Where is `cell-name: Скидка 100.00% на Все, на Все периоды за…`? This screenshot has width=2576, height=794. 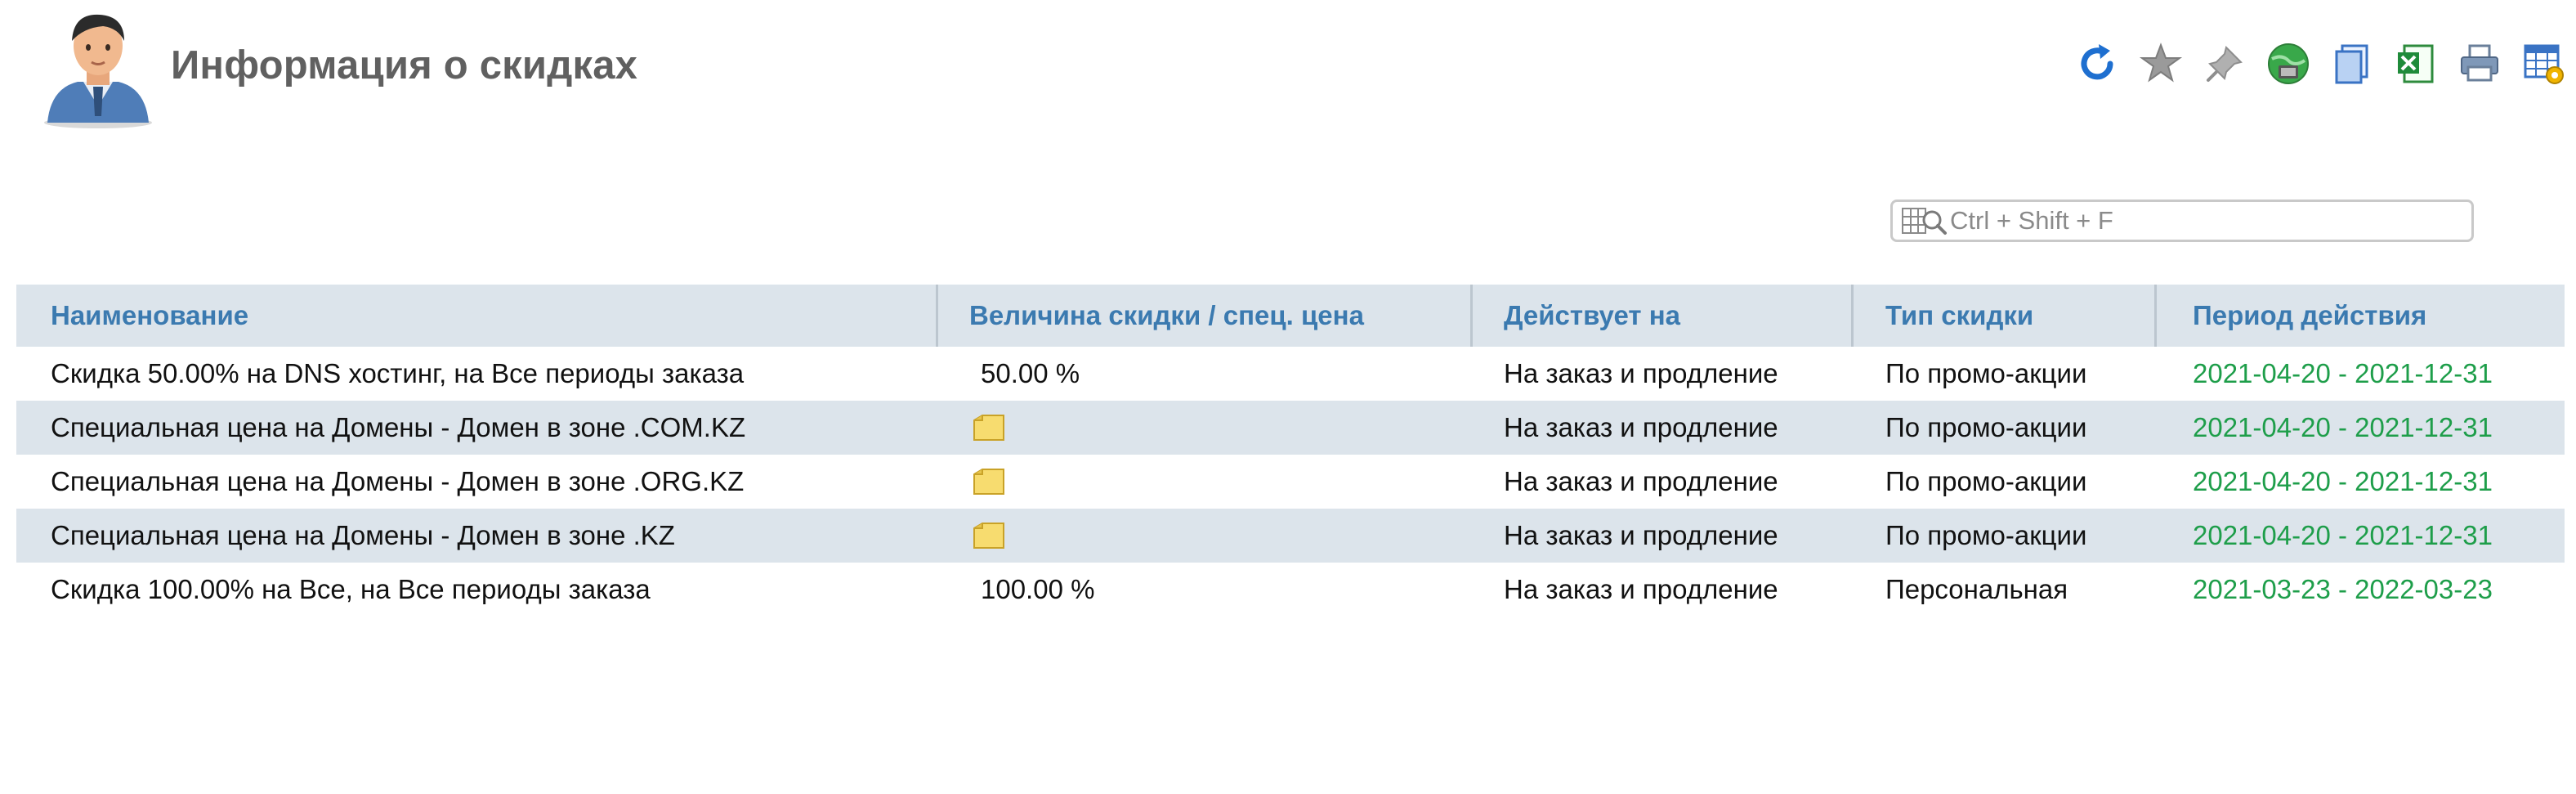
cell-name: Скидка 100.00% на Все, на Все периоды за… is located at coordinates (351, 589).